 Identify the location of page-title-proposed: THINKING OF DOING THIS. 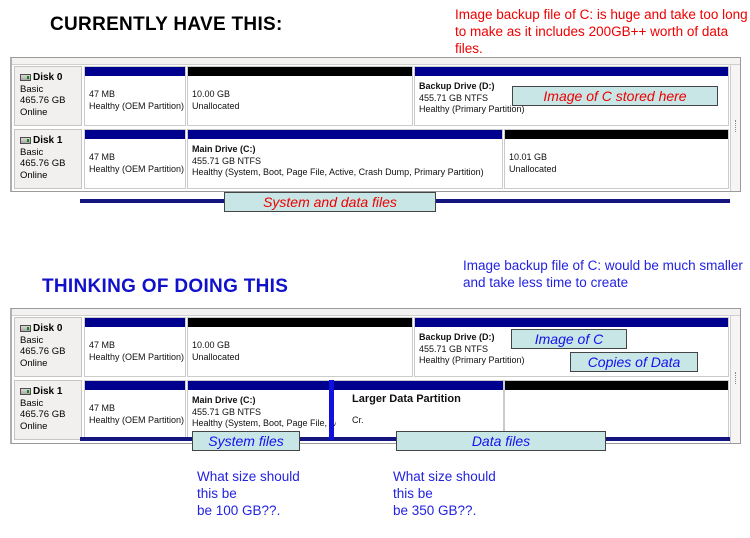
(165, 286).